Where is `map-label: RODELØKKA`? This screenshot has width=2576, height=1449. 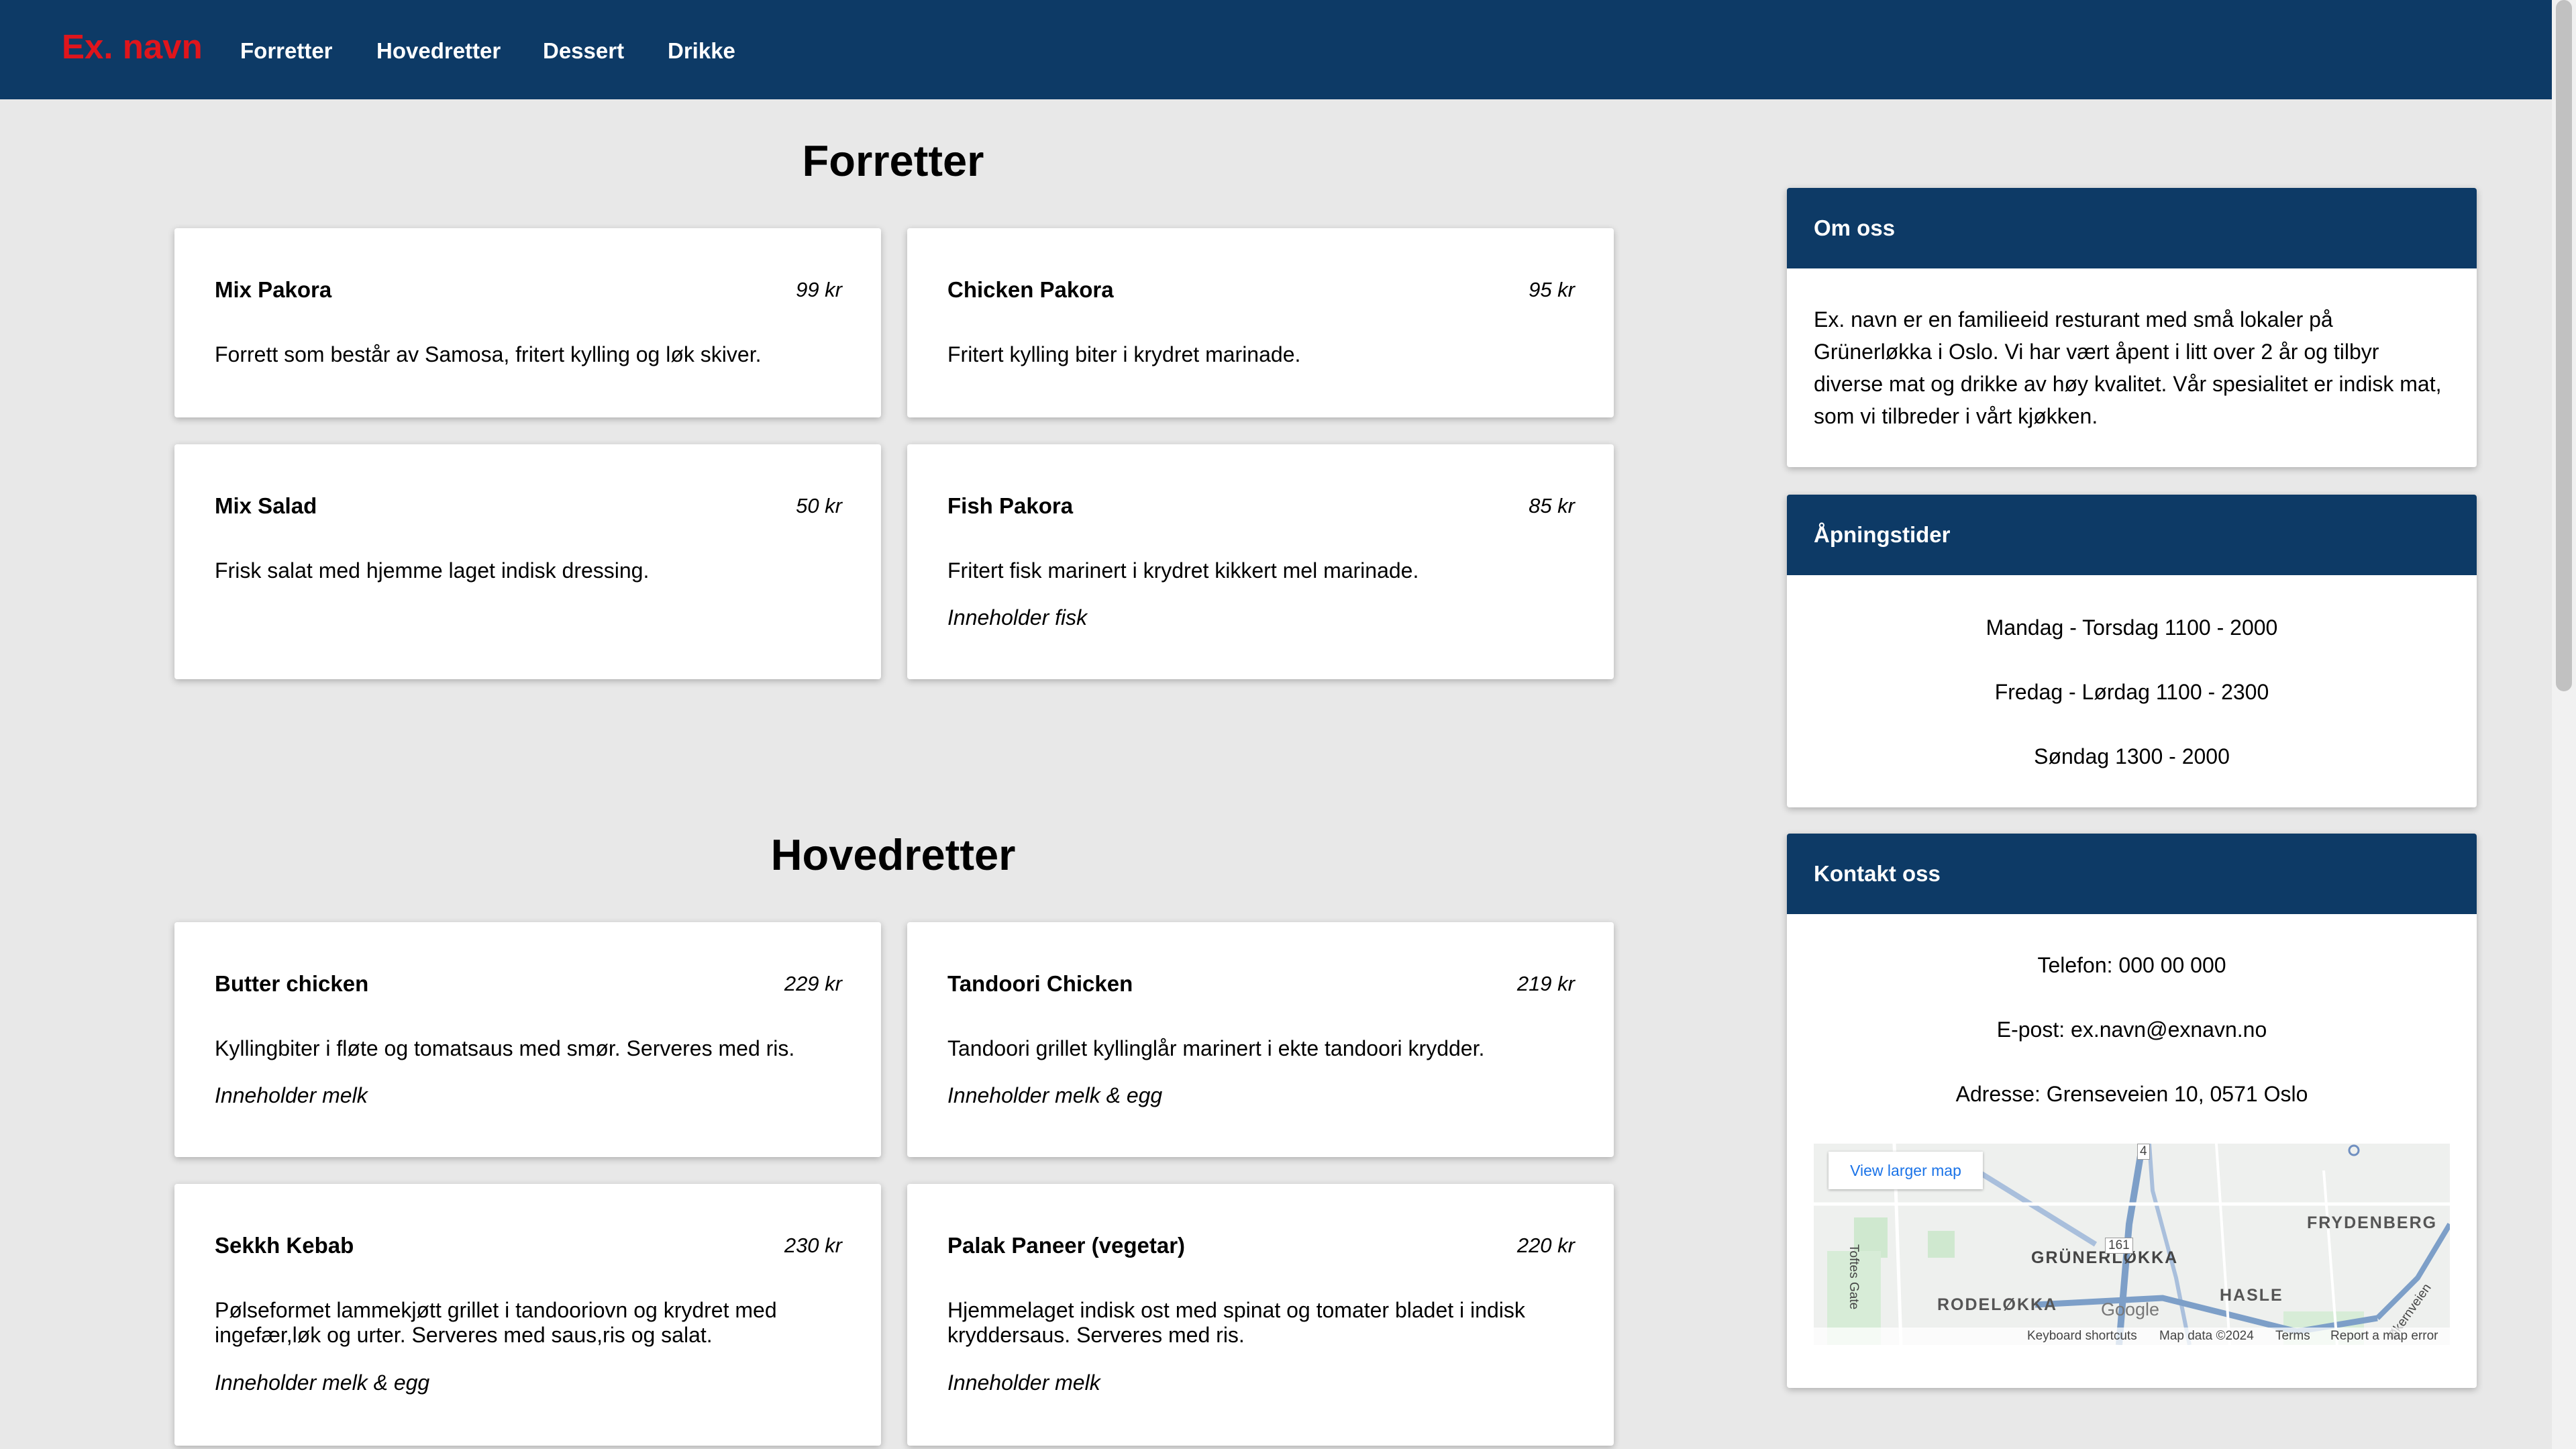 map-label: RODELØKKA is located at coordinates (1997, 1304).